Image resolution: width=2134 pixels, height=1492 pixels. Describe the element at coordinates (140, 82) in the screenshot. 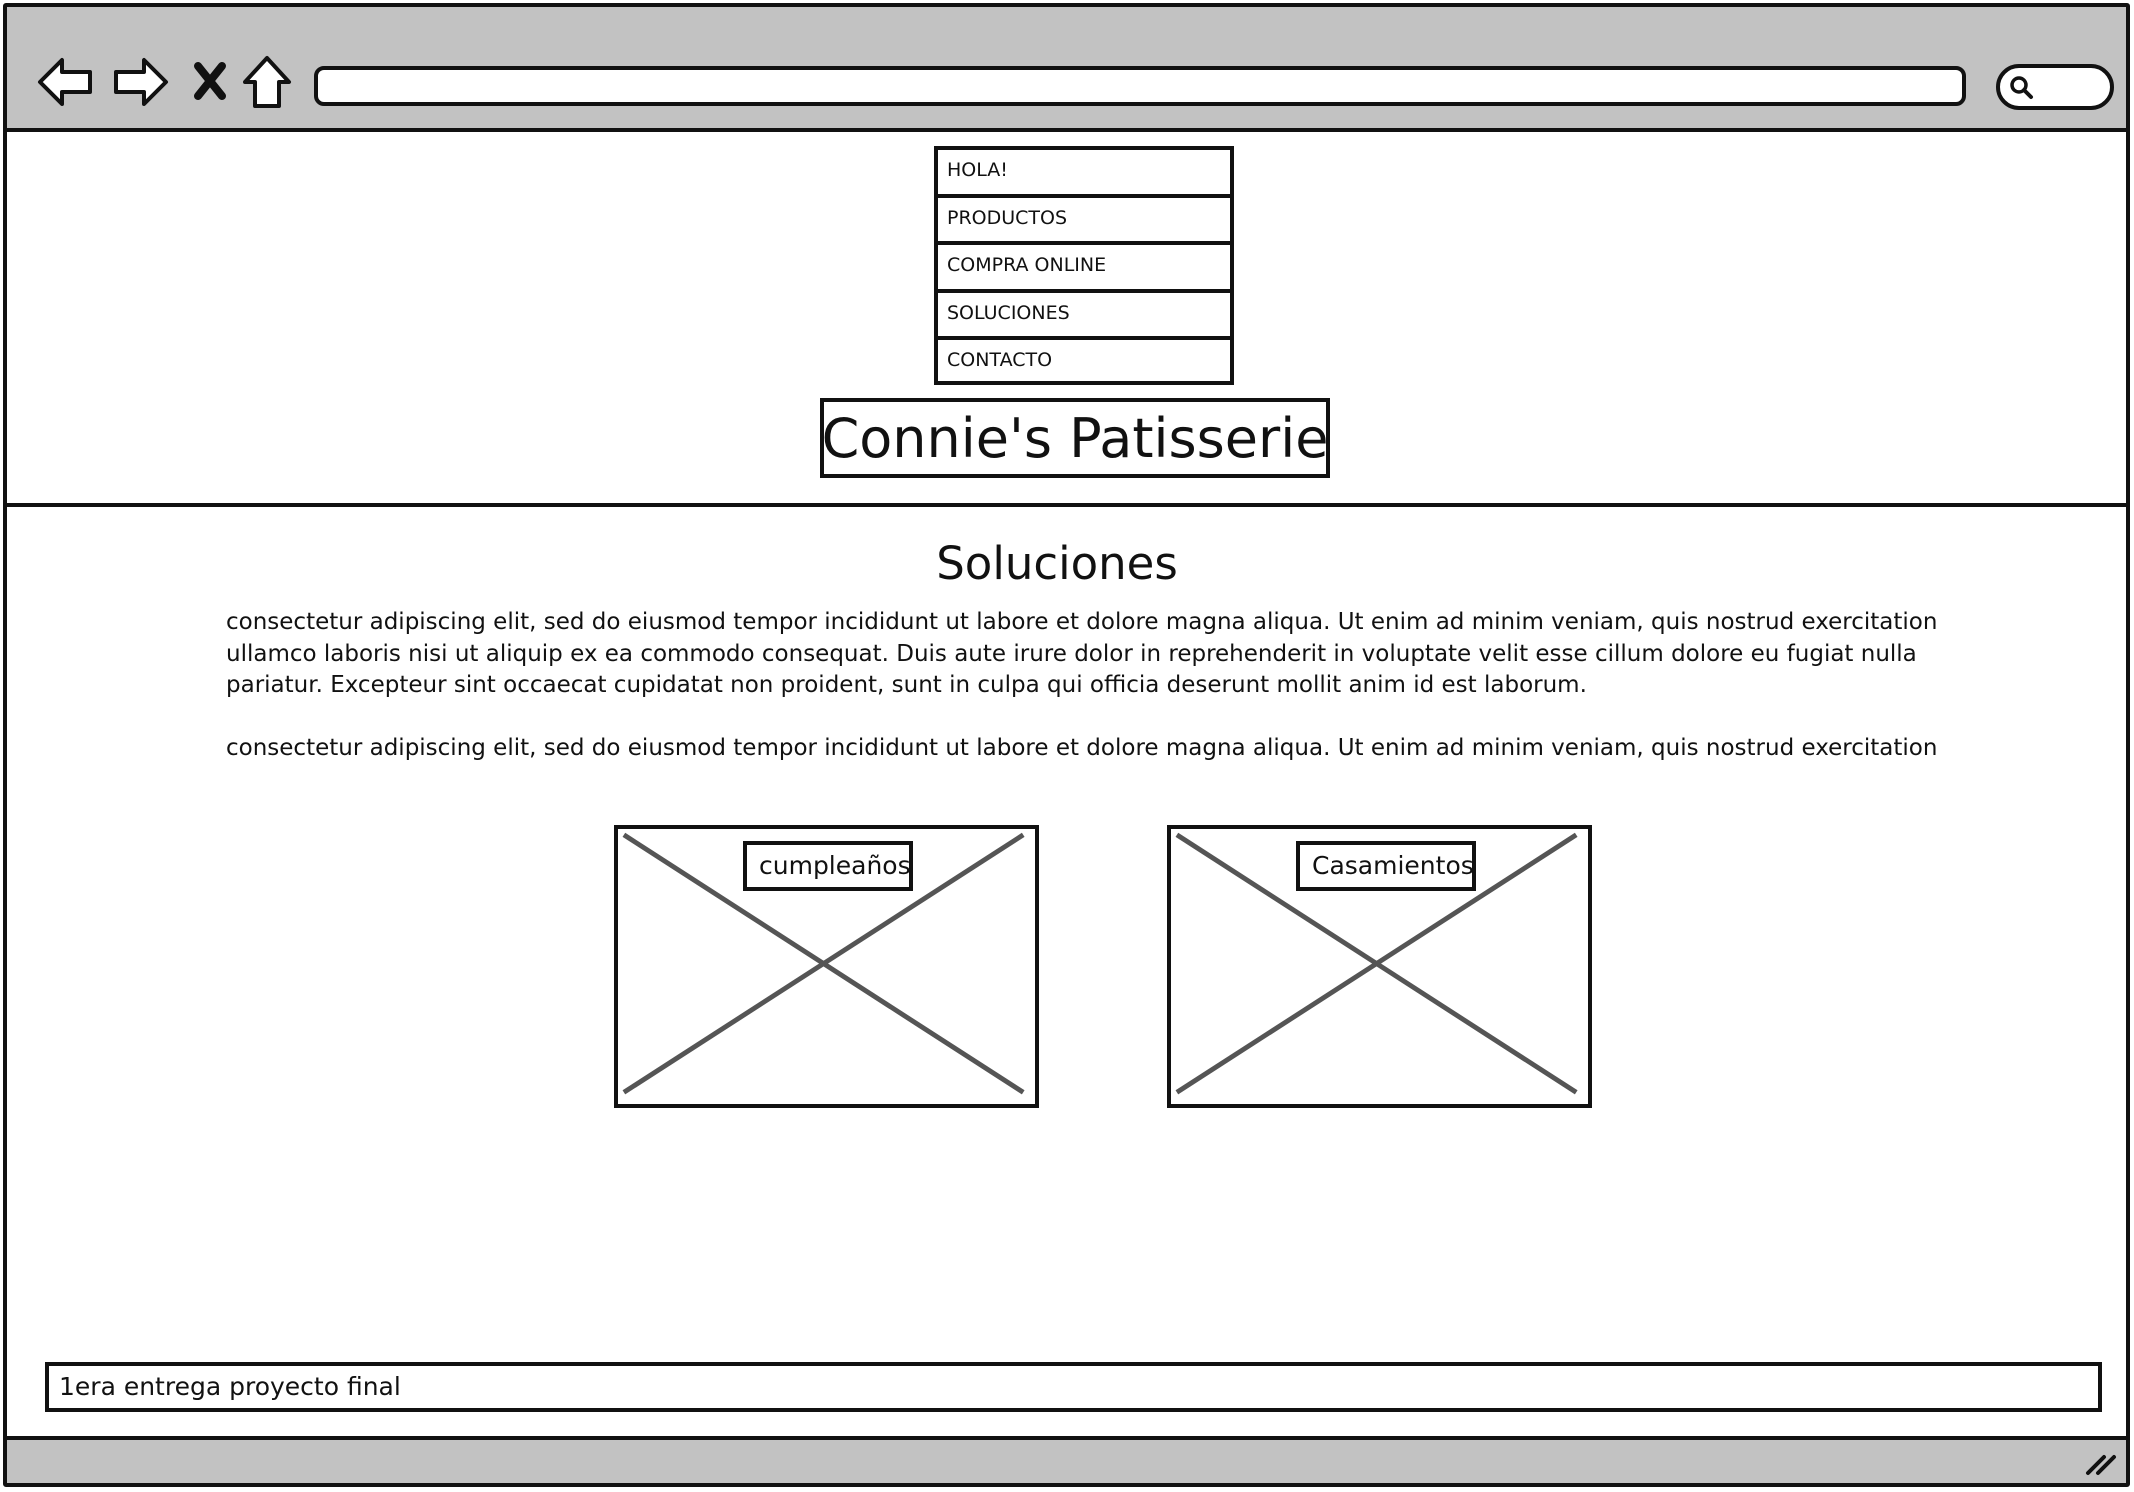

I see `forward-arrow-icon` at that location.